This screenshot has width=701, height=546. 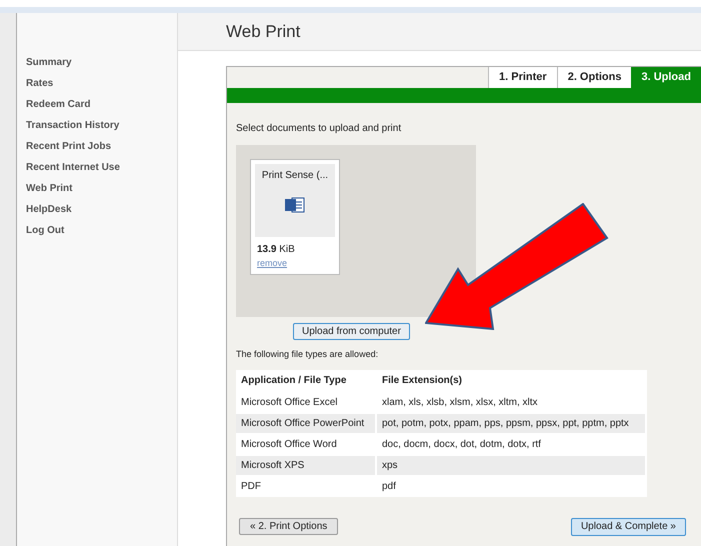 What do you see at coordinates (40, 83) in the screenshot?
I see `sidebar-link: Rates` at bounding box center [40, 83].